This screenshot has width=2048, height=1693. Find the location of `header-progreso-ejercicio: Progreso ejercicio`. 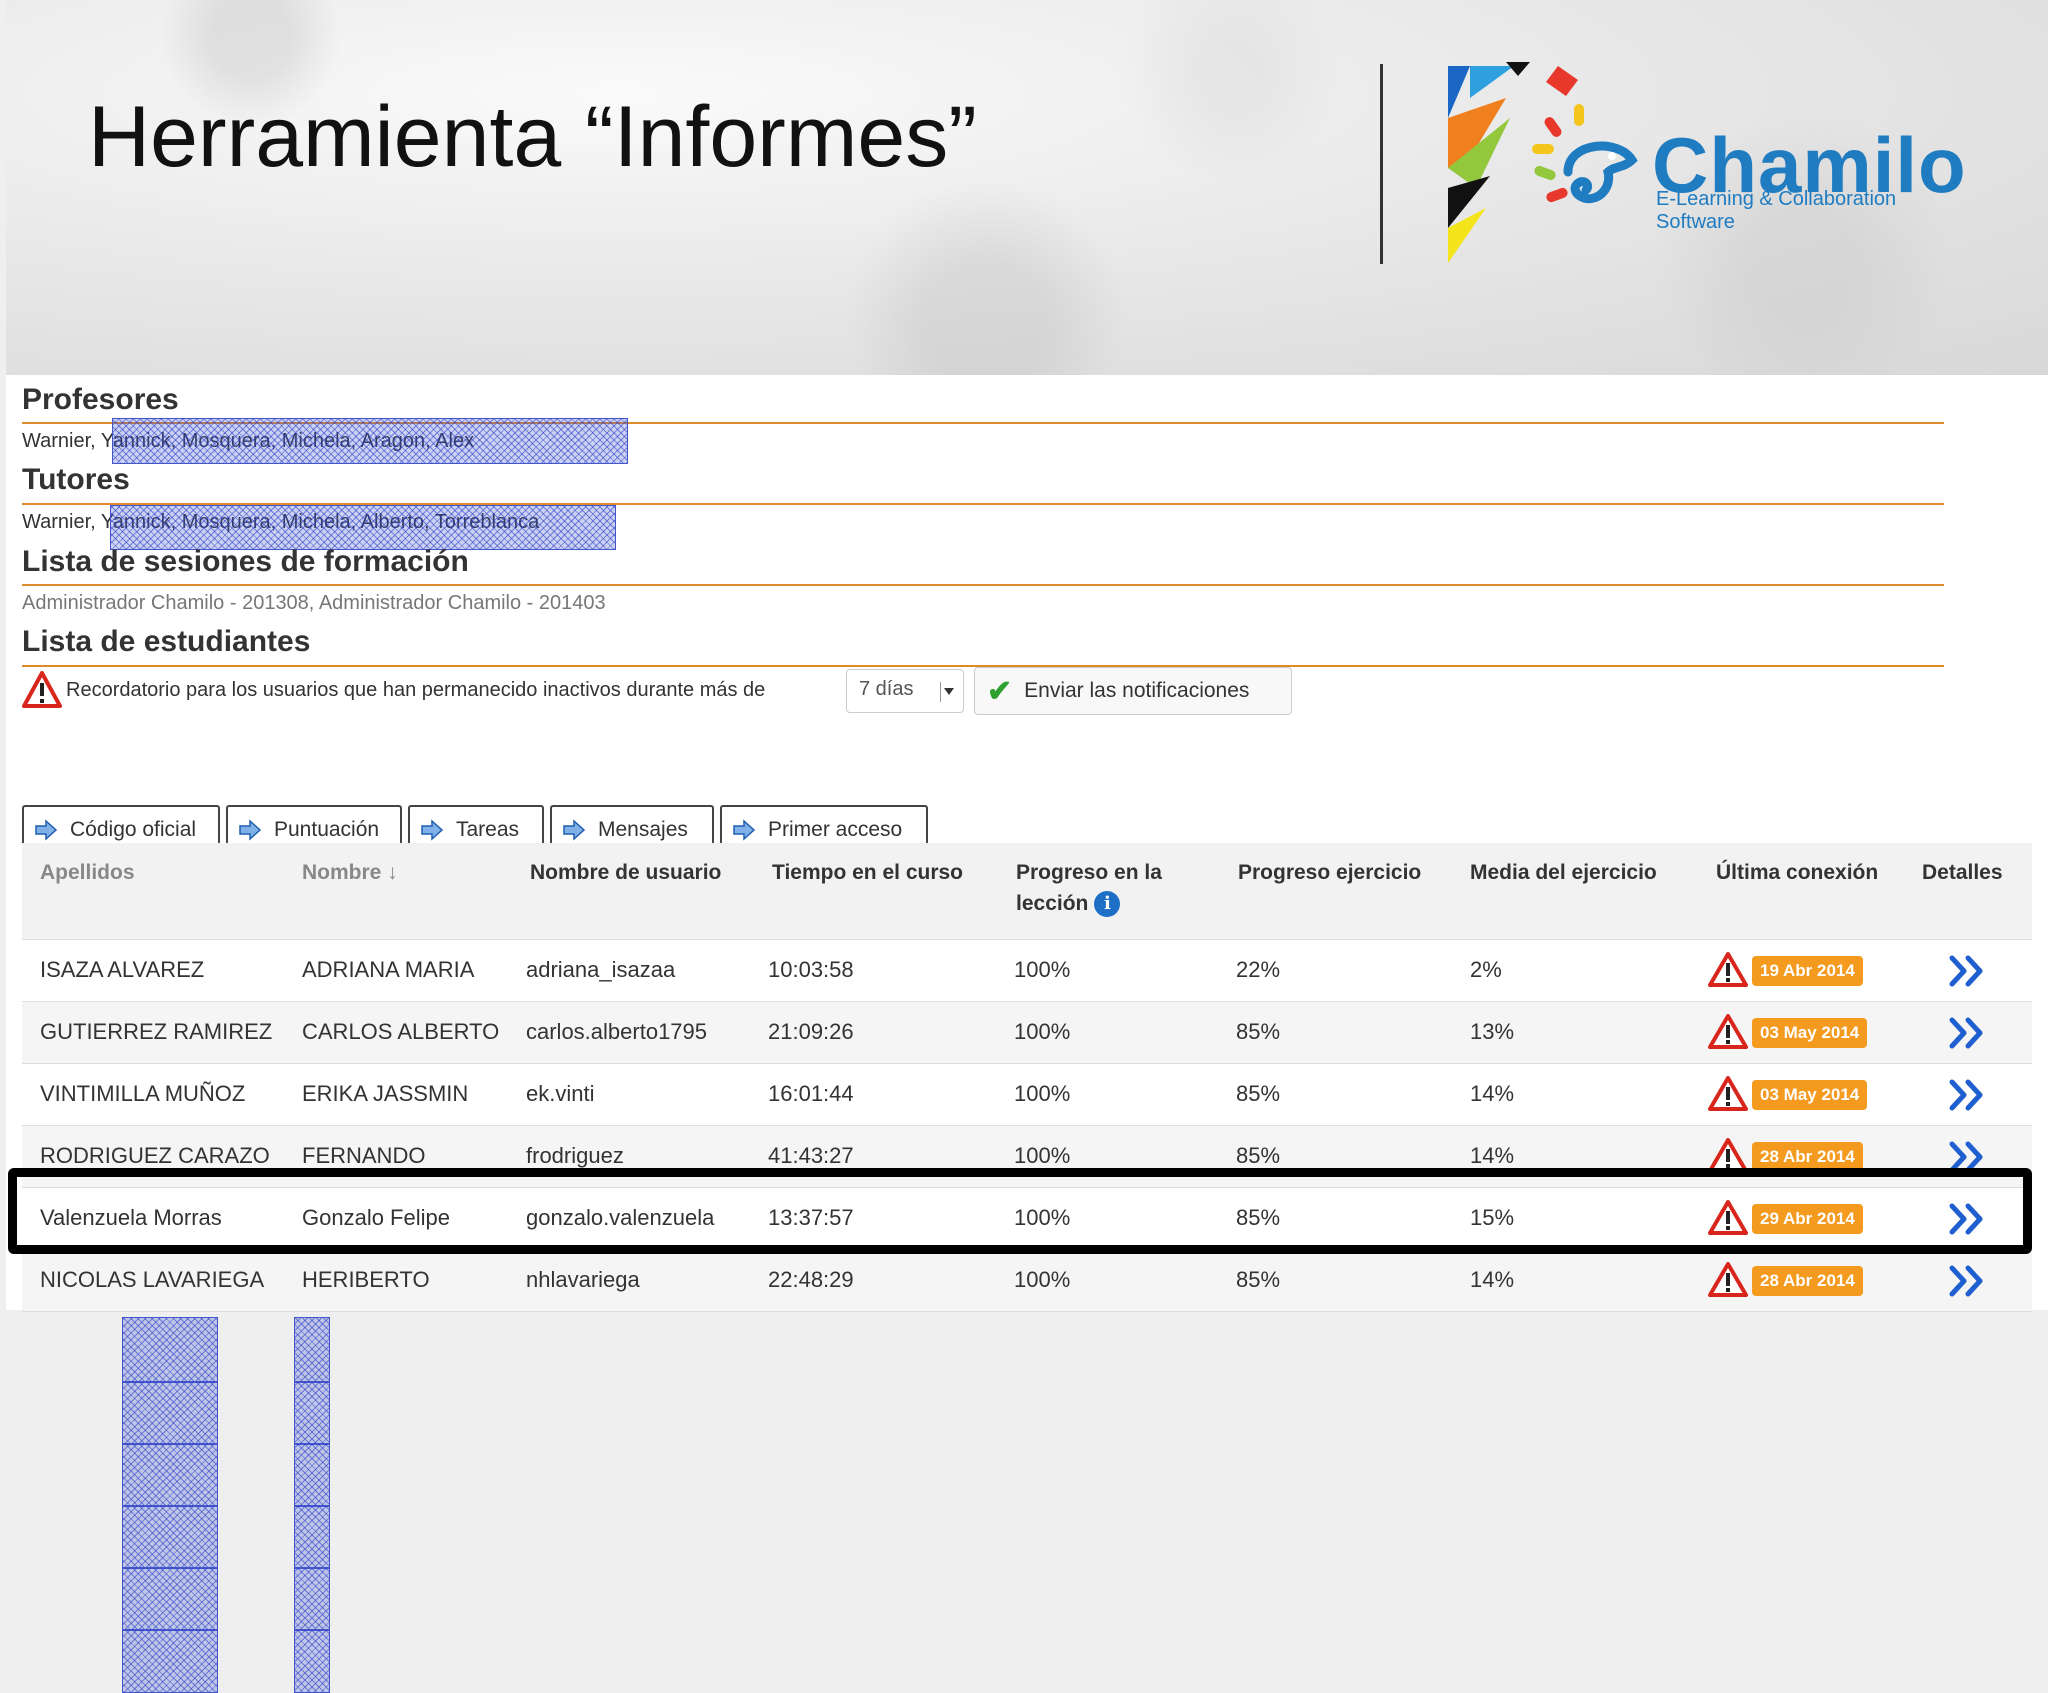

header-progreso-ejercicio: Progreso ejercicio is located at coordinates (1329, 872).